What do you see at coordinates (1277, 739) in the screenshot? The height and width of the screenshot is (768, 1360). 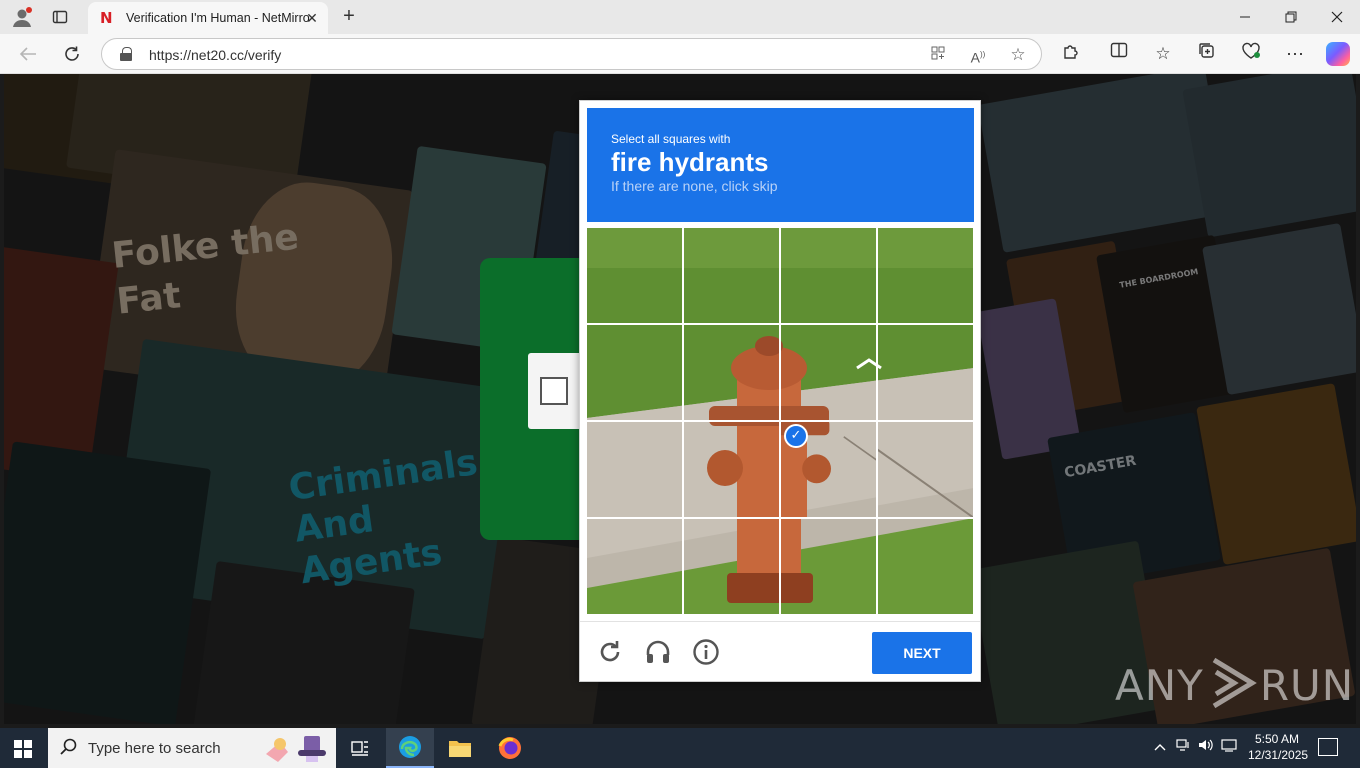 I see `clock-time: 5:50 AM` at bounding box center [1277, 739].